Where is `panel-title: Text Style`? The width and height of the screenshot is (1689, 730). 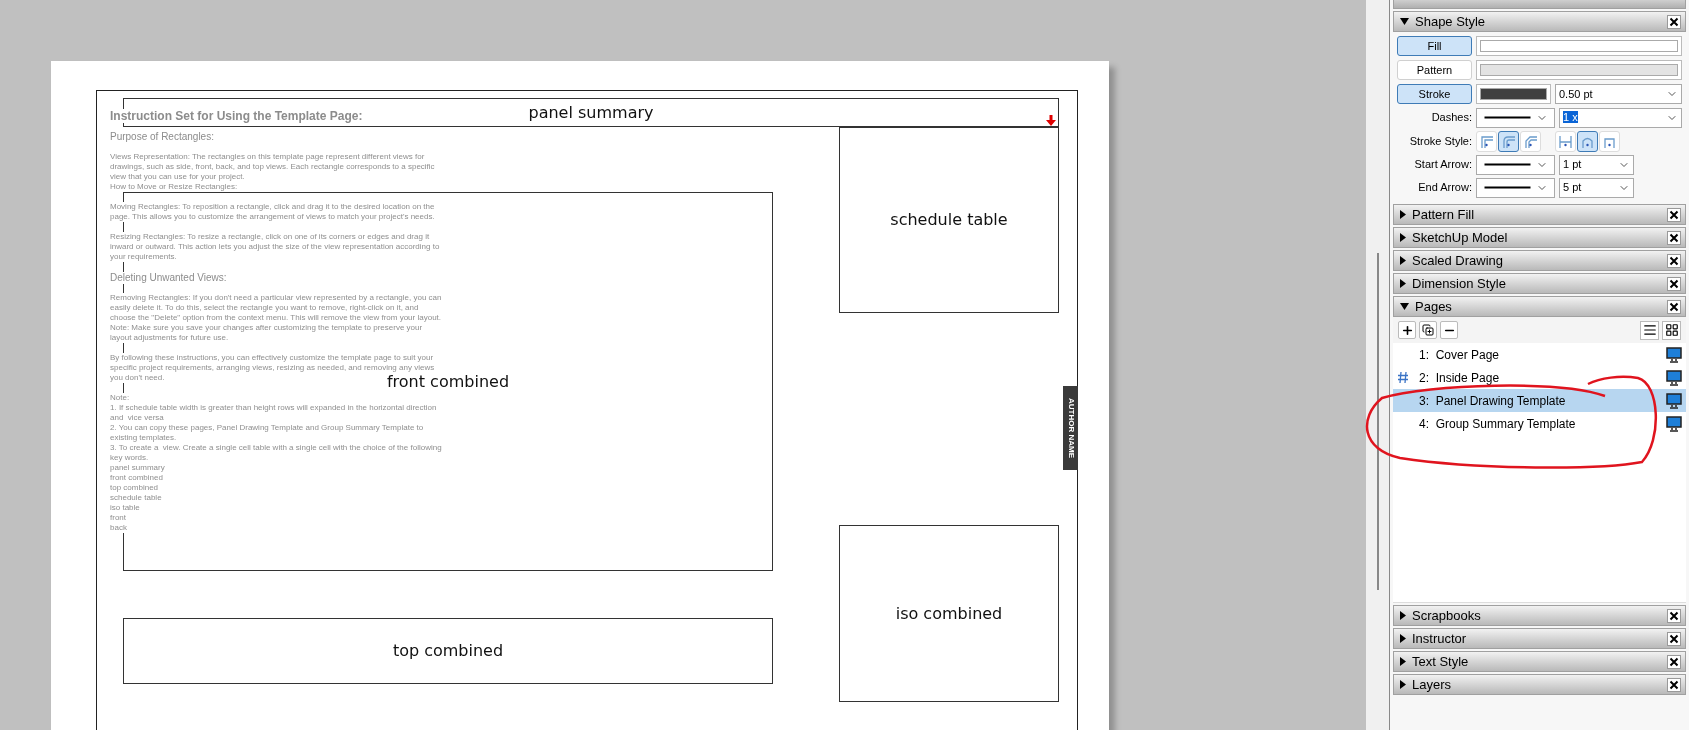
panel-title: Text Style is located at coordinates (1441, 661).